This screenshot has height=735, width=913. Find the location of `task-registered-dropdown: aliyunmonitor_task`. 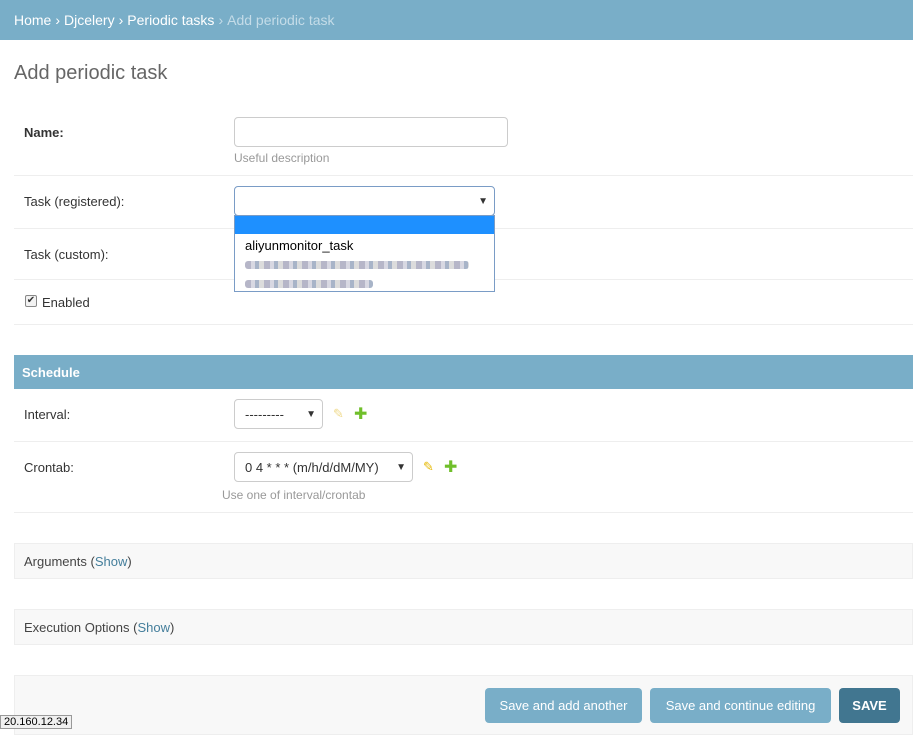

task-registered-dropdown: aliyunmonitor_task is located at coordinates (364, 253).